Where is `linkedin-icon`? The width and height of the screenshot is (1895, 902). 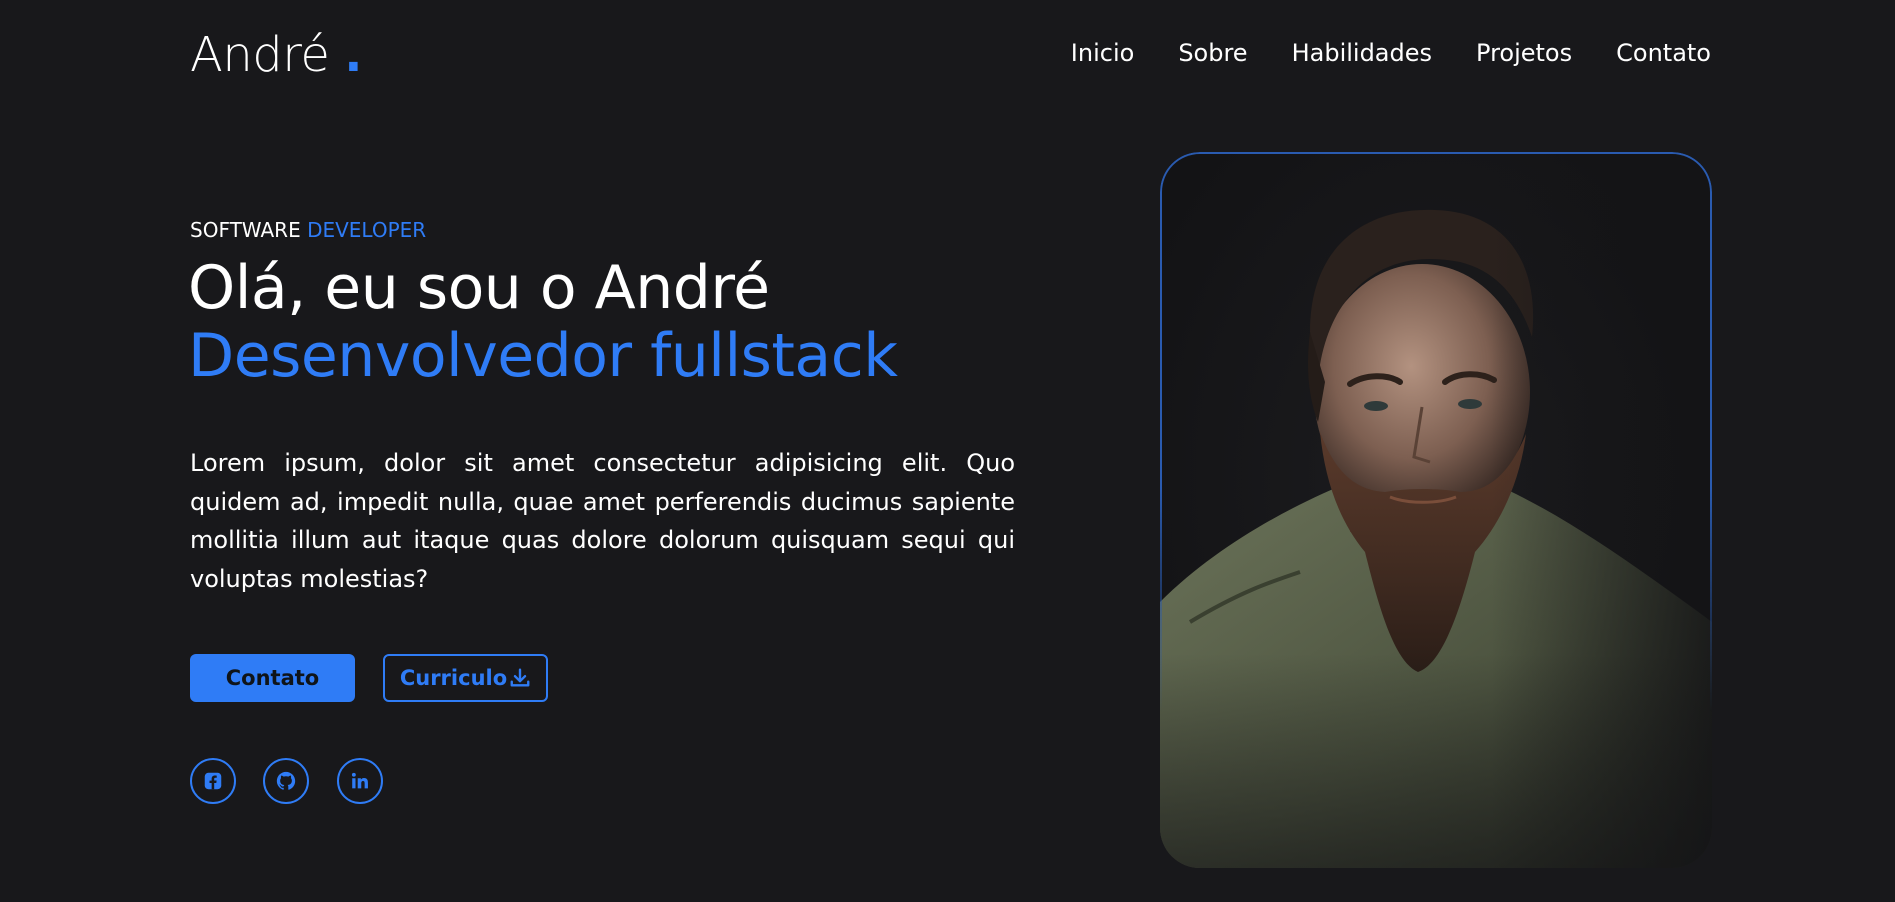
linkedin-icon is located at coordinates (359, 780).